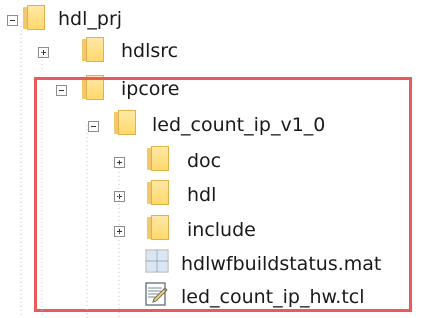 This screenshot has height=318, width=422. I want to click on collapse-toggle-hdl-prj, so click(12, 20).